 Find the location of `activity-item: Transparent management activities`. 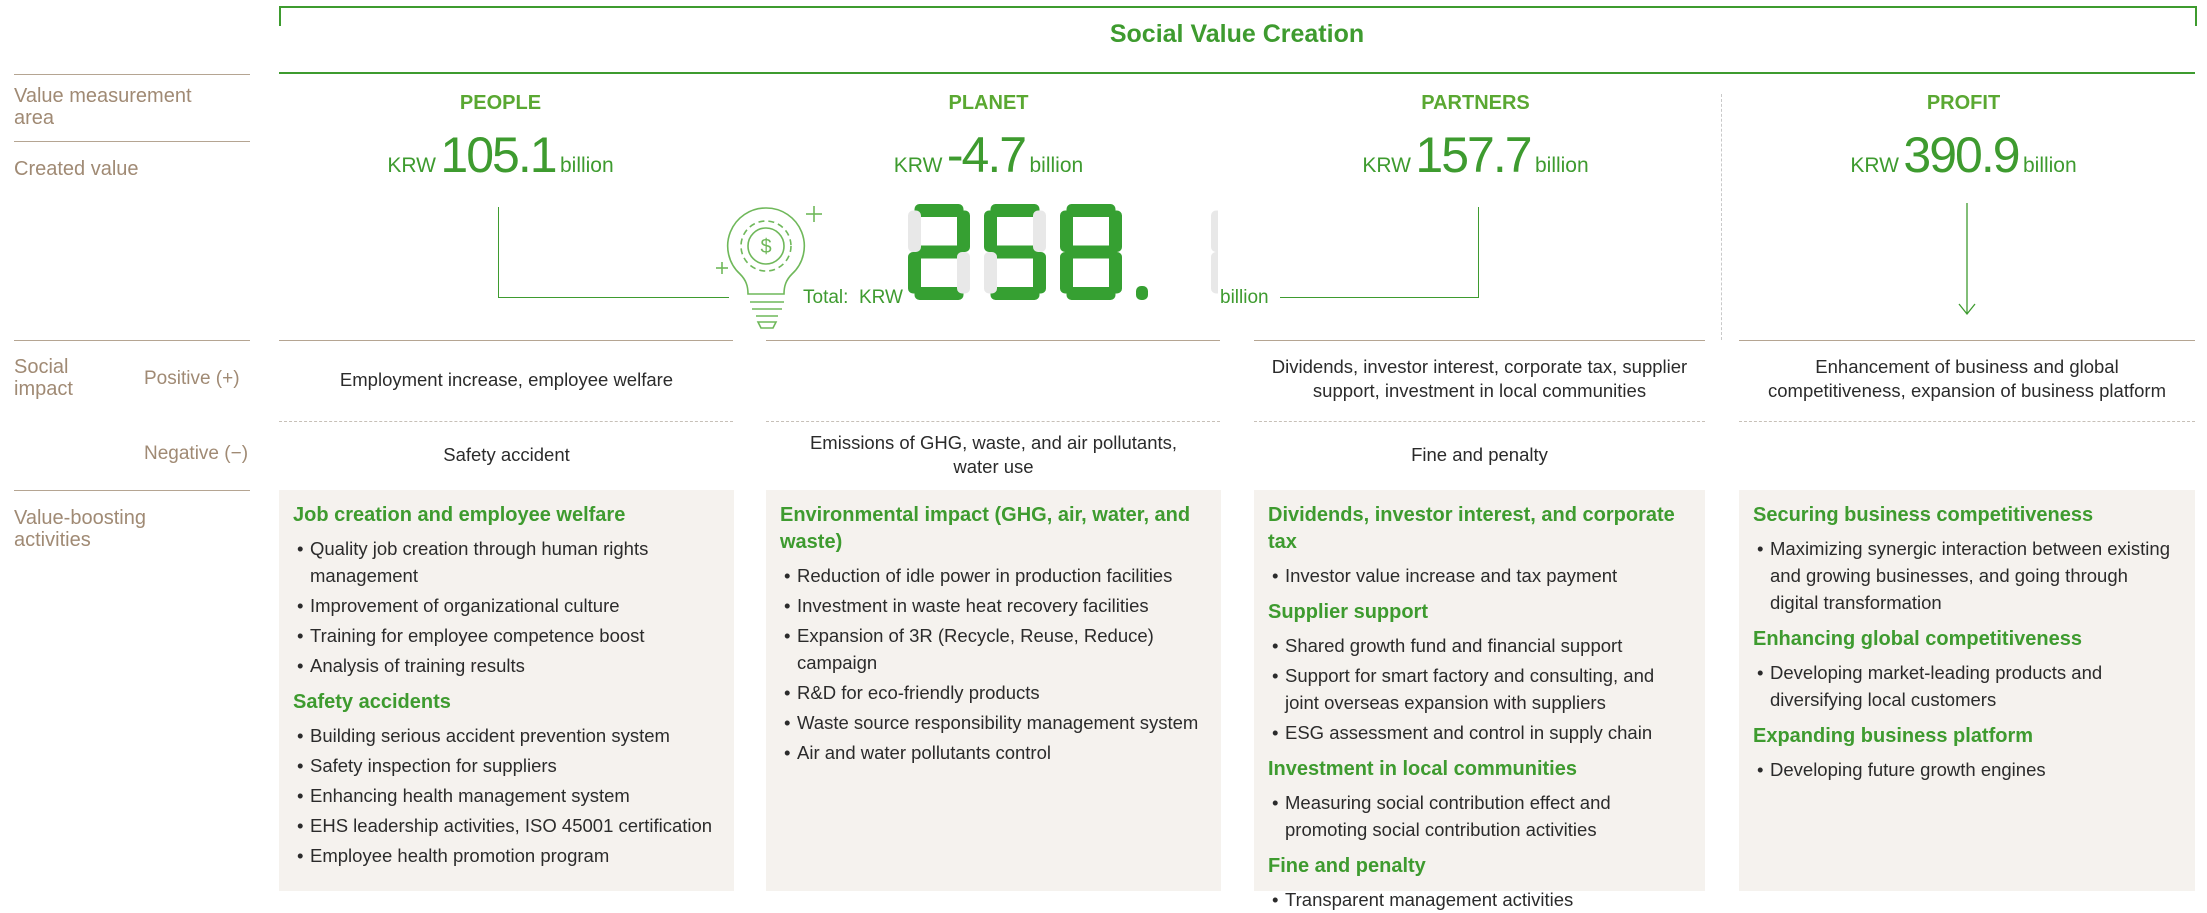

activity-item: Transparent management activities is located at coordinates (1479, 899).